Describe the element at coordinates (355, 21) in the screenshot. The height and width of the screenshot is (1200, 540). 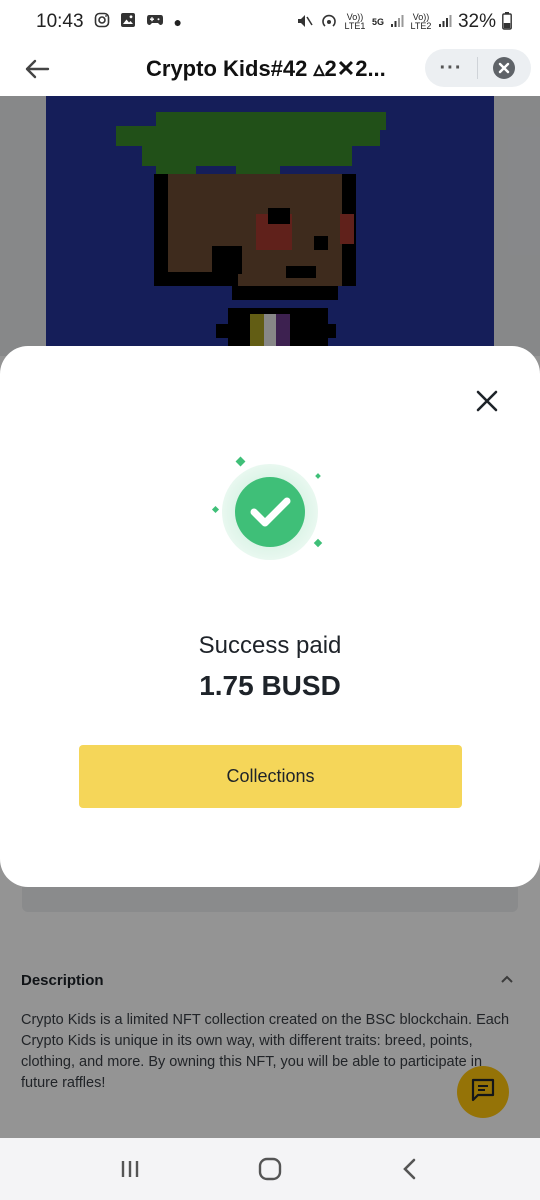
I see `network-label-1: Vo)) LTE1` at that location.